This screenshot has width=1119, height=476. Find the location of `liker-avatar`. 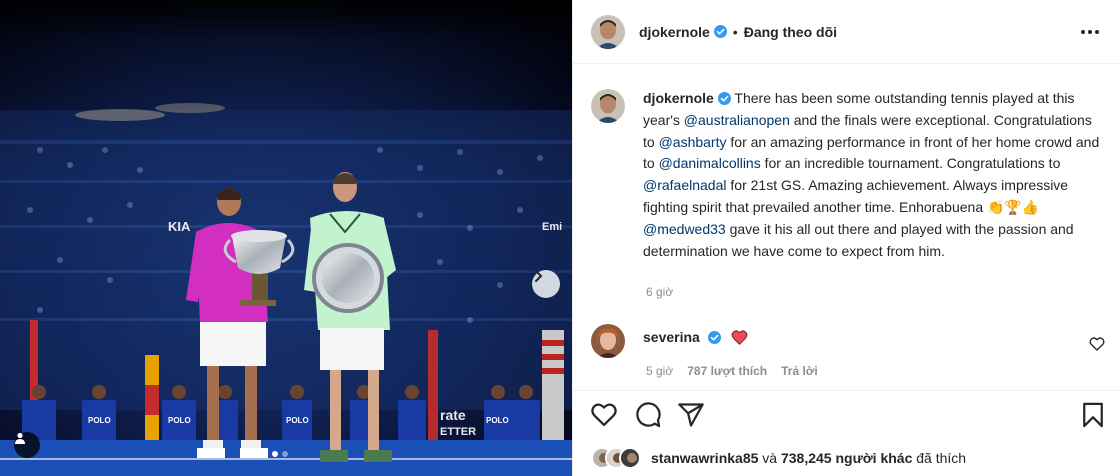

liker-avatar is located at coordinates (630, 458).